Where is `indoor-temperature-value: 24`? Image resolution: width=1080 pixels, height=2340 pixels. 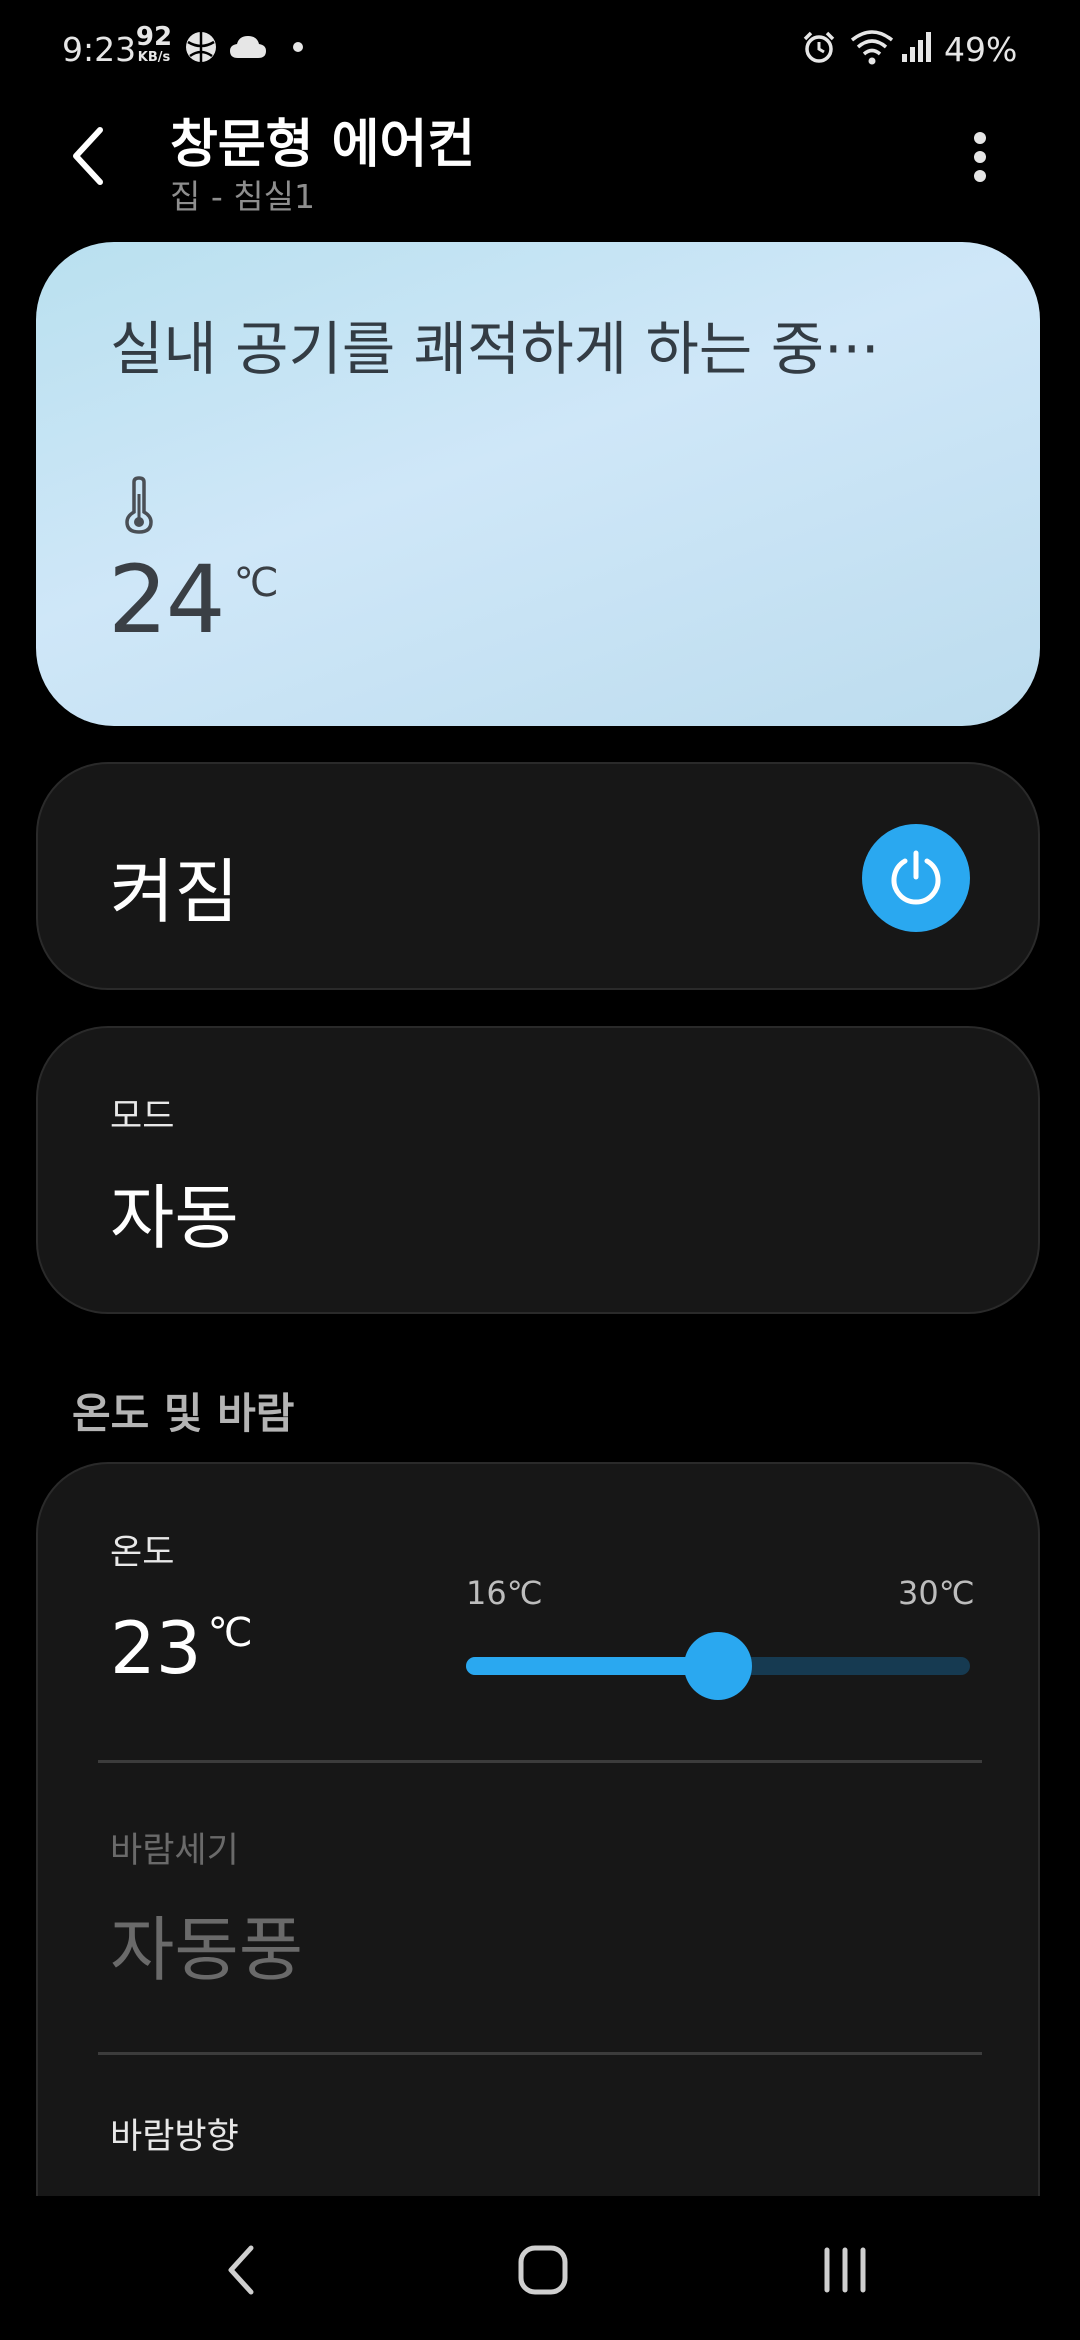
indoor-temperature-value: 24 is located at coordinates (167, 600).